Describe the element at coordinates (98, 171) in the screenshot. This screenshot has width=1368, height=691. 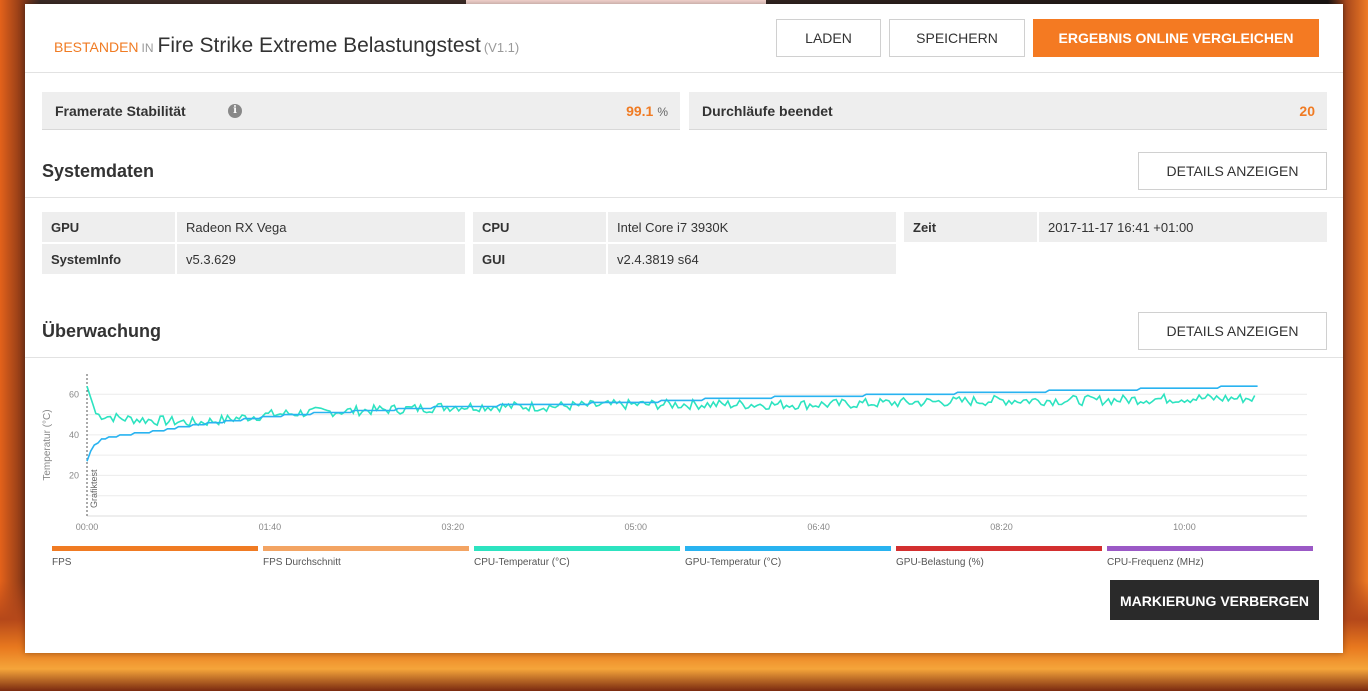
I see `system-section-title: Systemdaten` at that location.